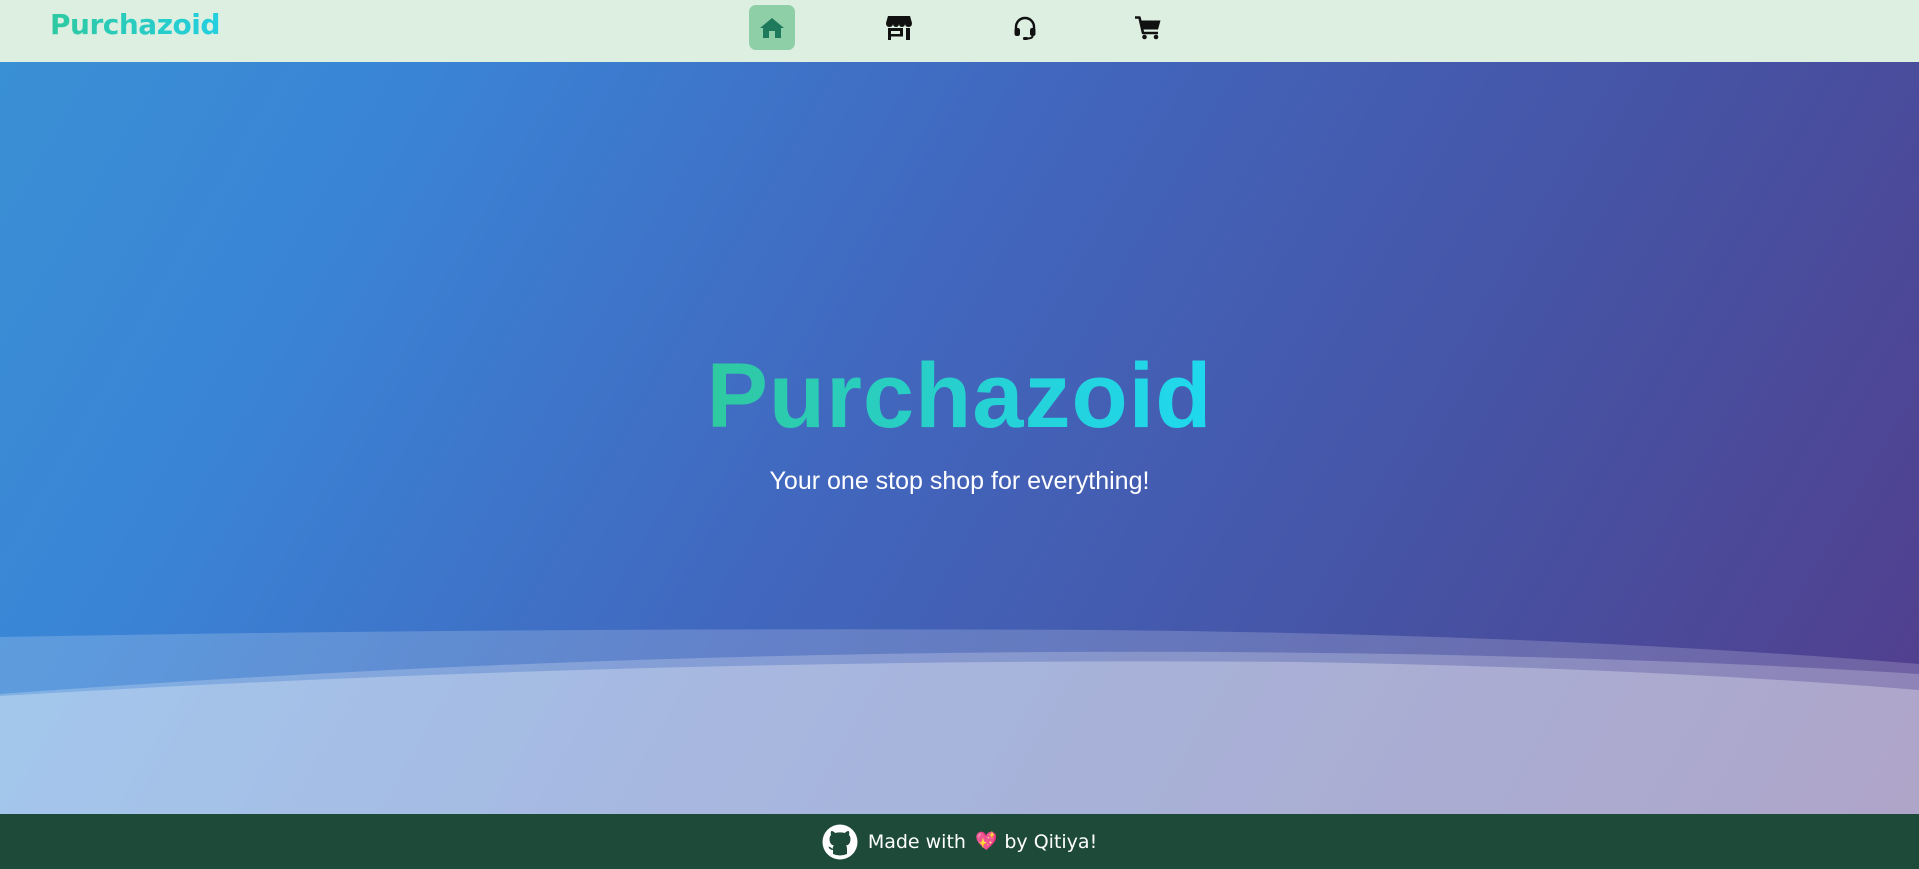 The width and height of the screenshot is (1919, 869). I want to click on nav-store-button, so click(899, 27).